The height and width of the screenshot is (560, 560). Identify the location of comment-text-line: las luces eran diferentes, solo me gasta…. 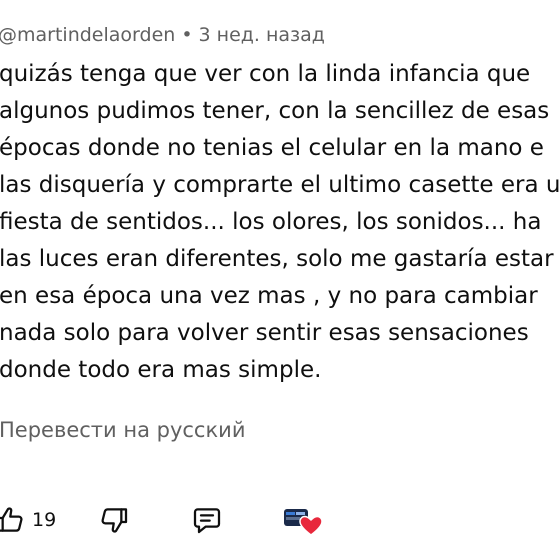
(277, 259).